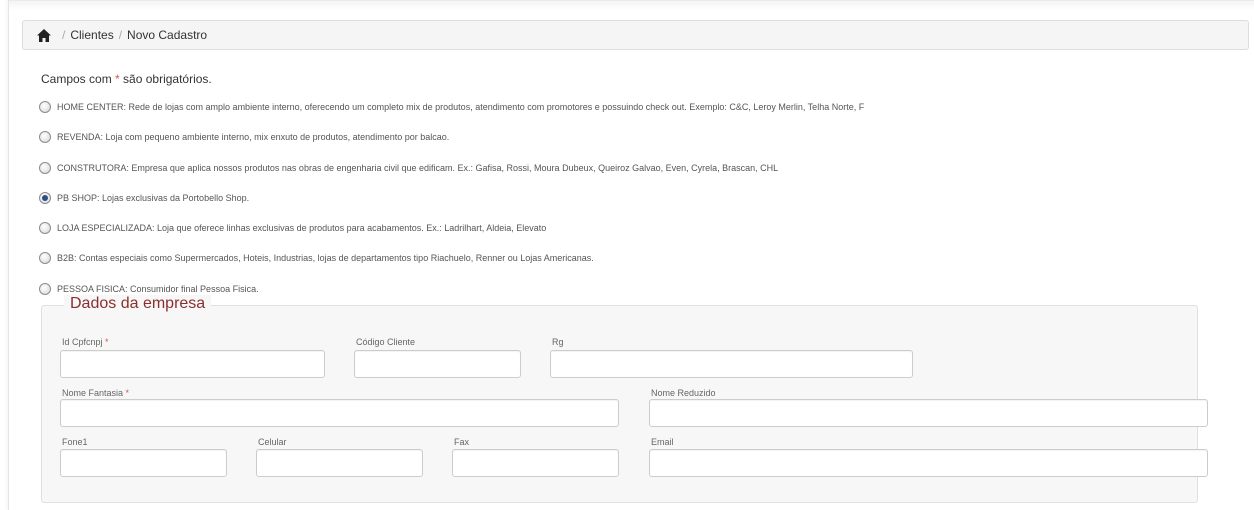 Image resolution: width=1254 pixels, height=510 pixels. I want to click on fone1-label: Fone1, so click(75, 442).